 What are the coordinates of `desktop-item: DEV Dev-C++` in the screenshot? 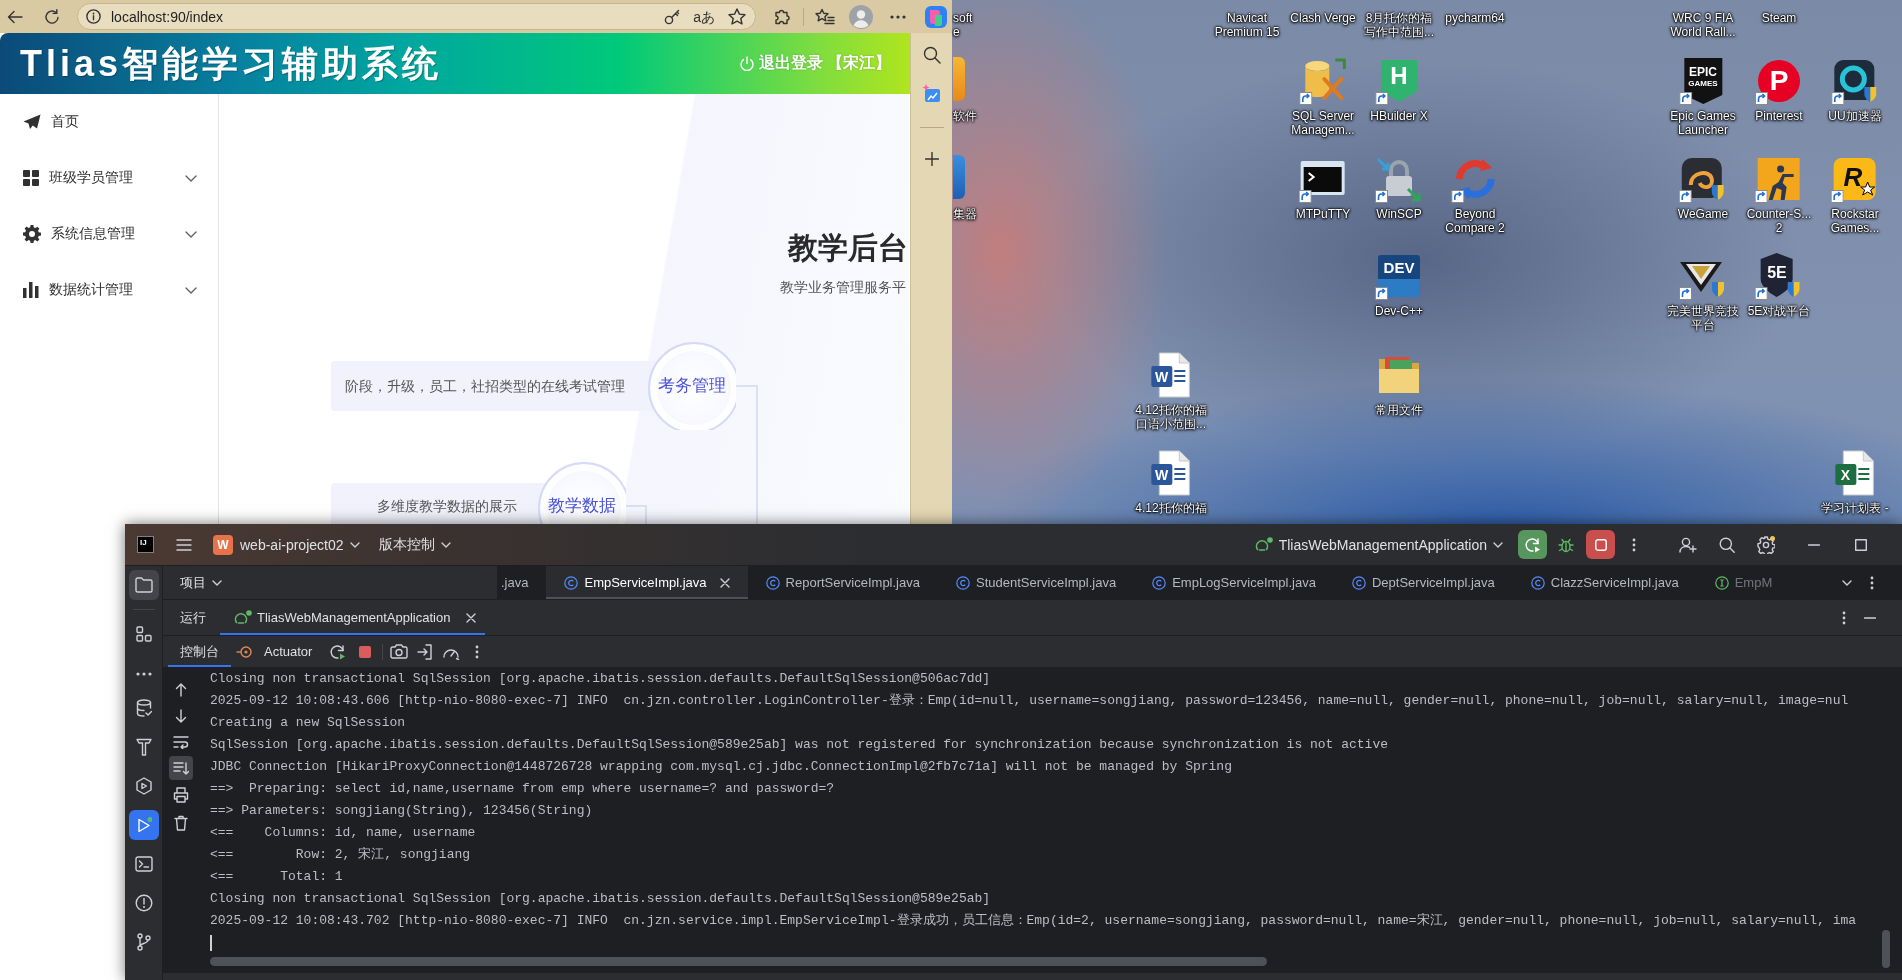 It's located at (1399, 285).